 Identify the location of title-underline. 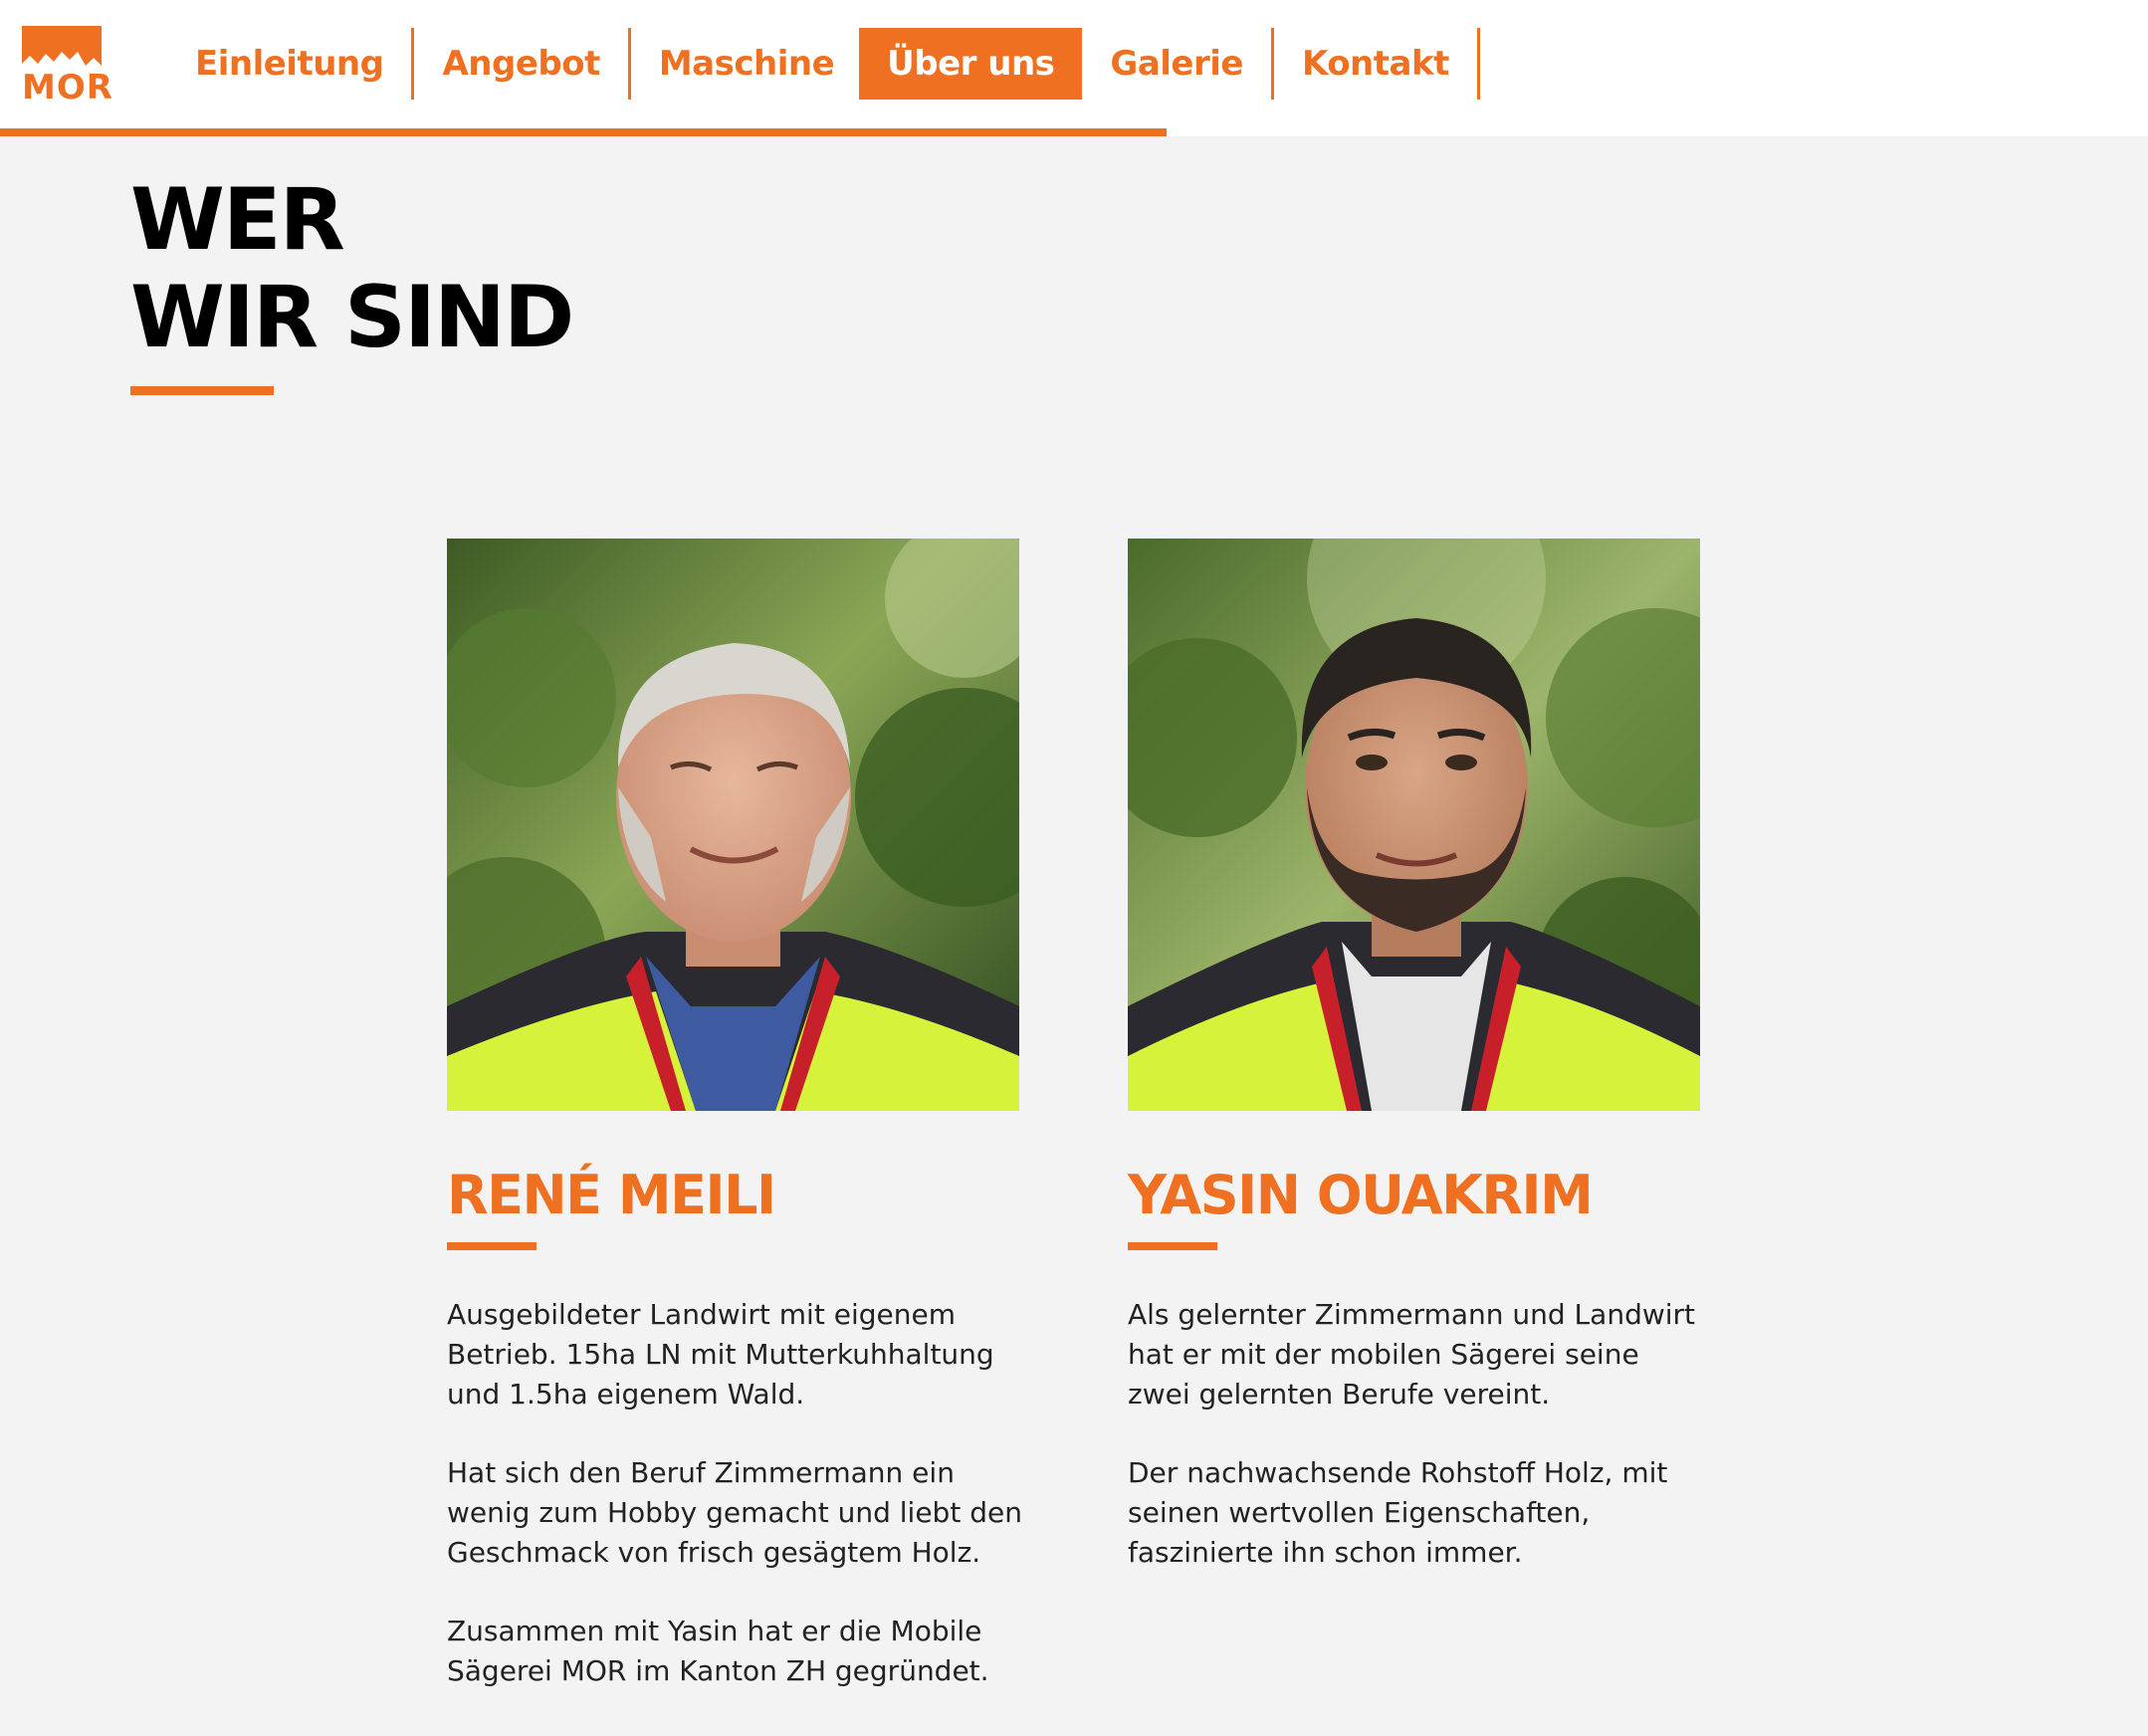
(202, 391).